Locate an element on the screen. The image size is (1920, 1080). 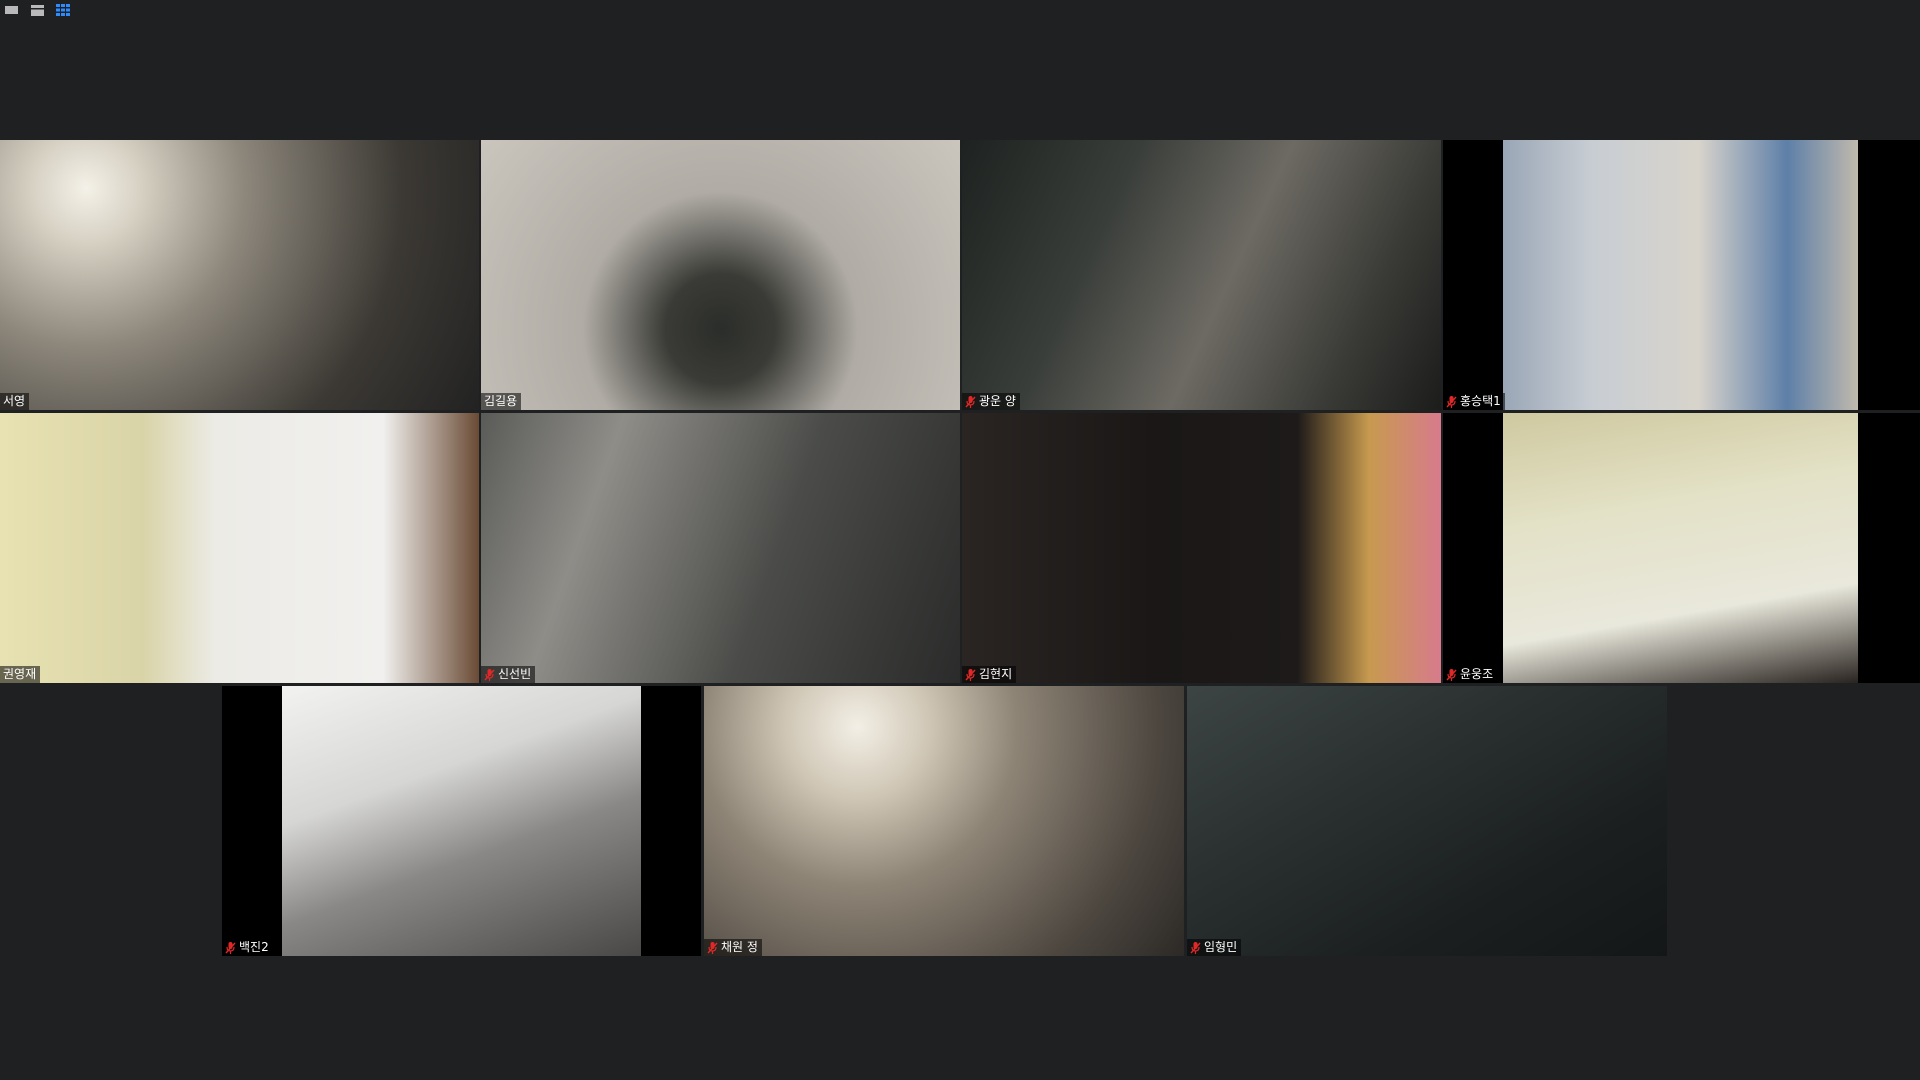
participant-tile: 김현지 is located at coordinates (1201, 548).